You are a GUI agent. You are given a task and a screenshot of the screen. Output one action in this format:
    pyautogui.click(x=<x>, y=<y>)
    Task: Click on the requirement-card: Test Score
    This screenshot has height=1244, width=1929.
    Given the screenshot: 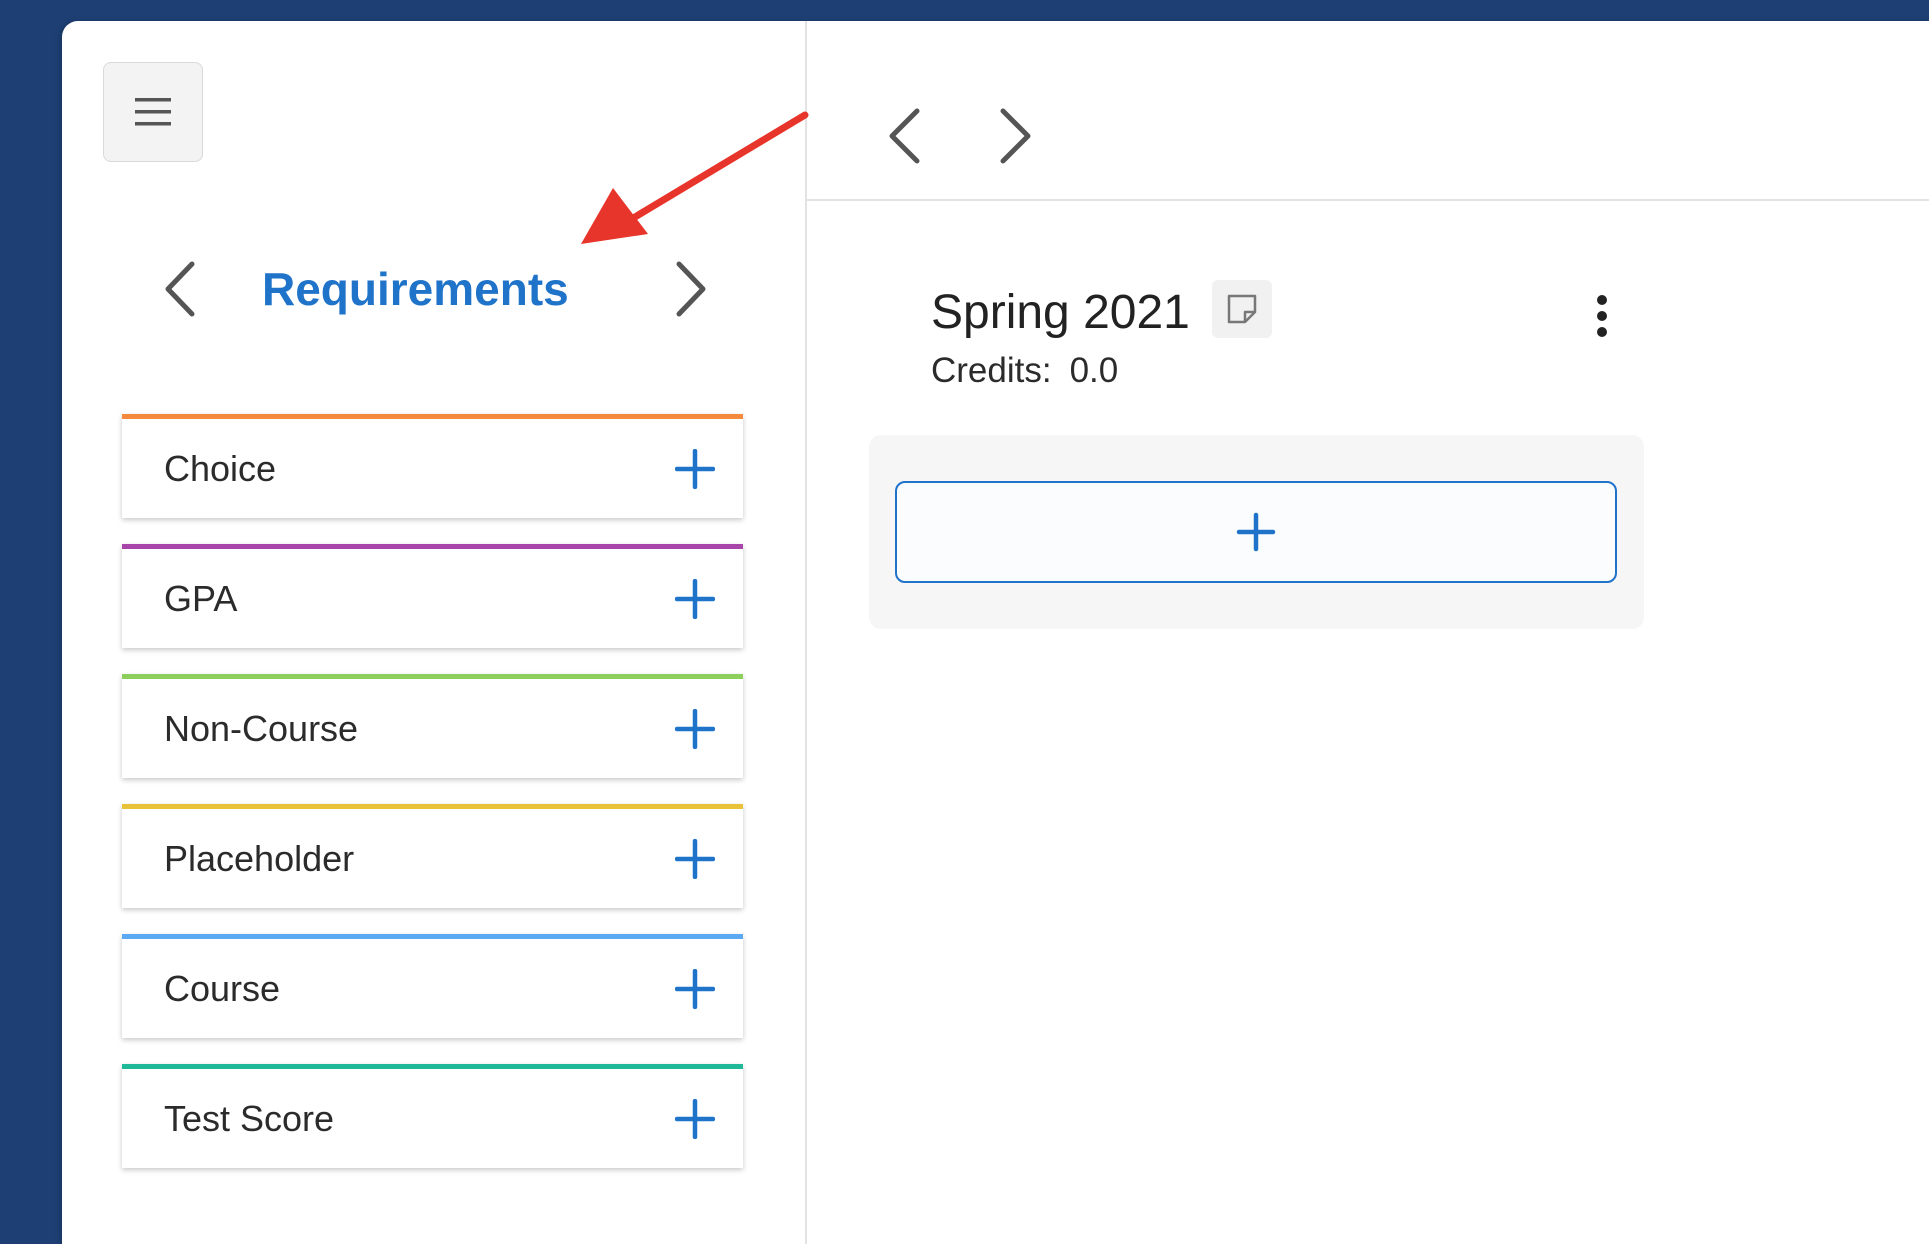 What is the action you would take?
    pyautogui.click(x=432, y=1116)
    